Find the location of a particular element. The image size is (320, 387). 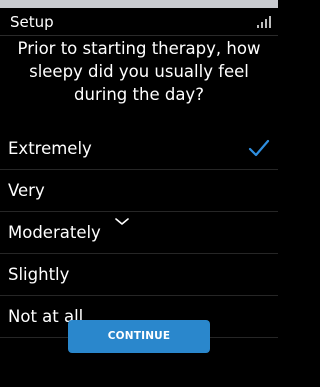

page-title: Setup is located at coordinates (32, 22).